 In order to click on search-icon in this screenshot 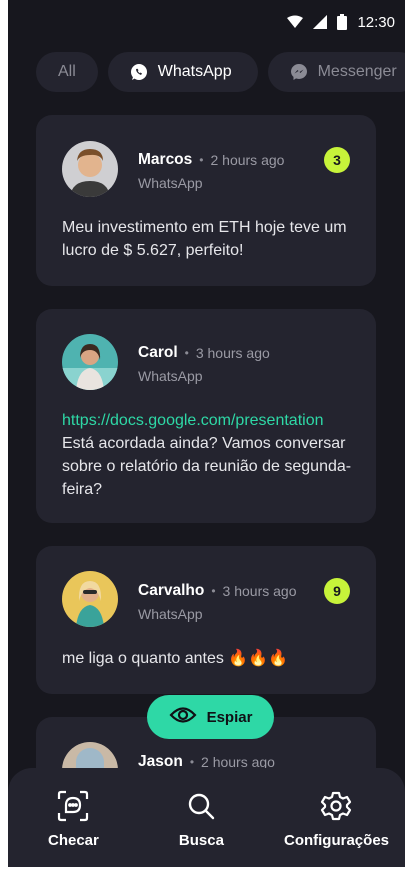, I will do `click(201, 806)`.